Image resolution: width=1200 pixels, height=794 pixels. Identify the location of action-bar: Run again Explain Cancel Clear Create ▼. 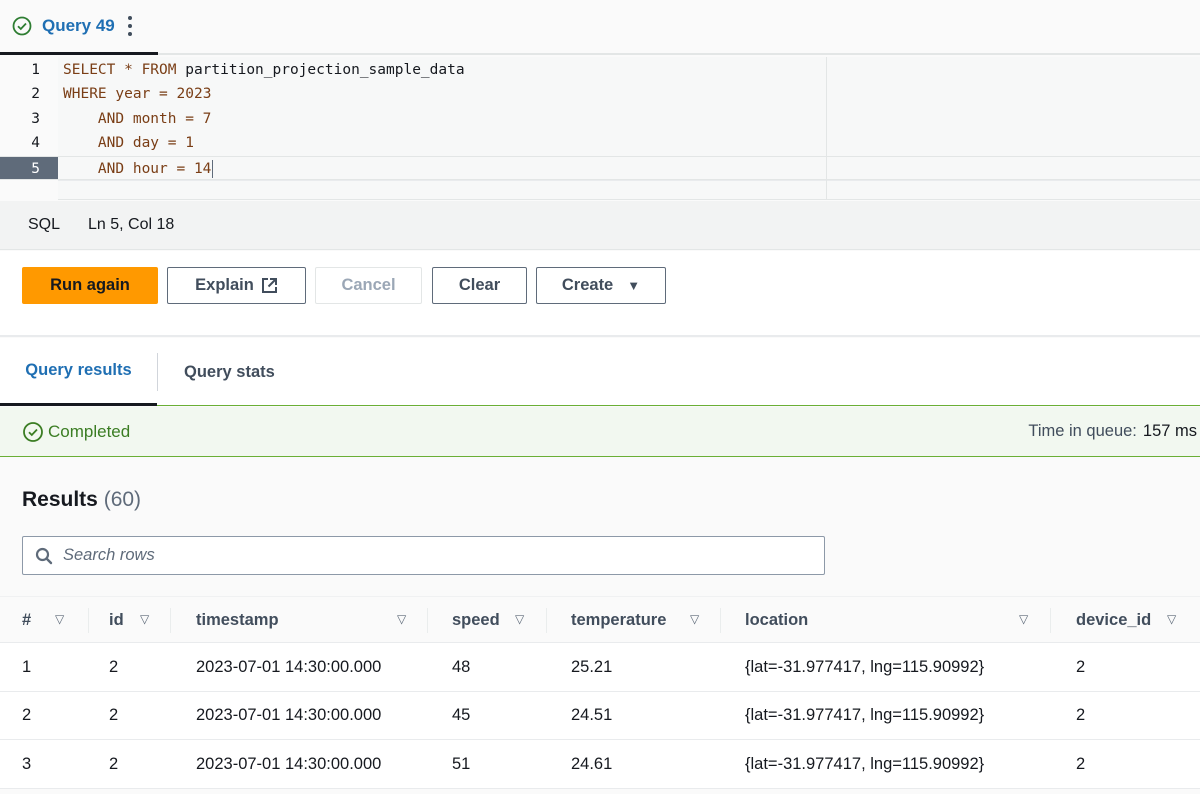
(600, 294).